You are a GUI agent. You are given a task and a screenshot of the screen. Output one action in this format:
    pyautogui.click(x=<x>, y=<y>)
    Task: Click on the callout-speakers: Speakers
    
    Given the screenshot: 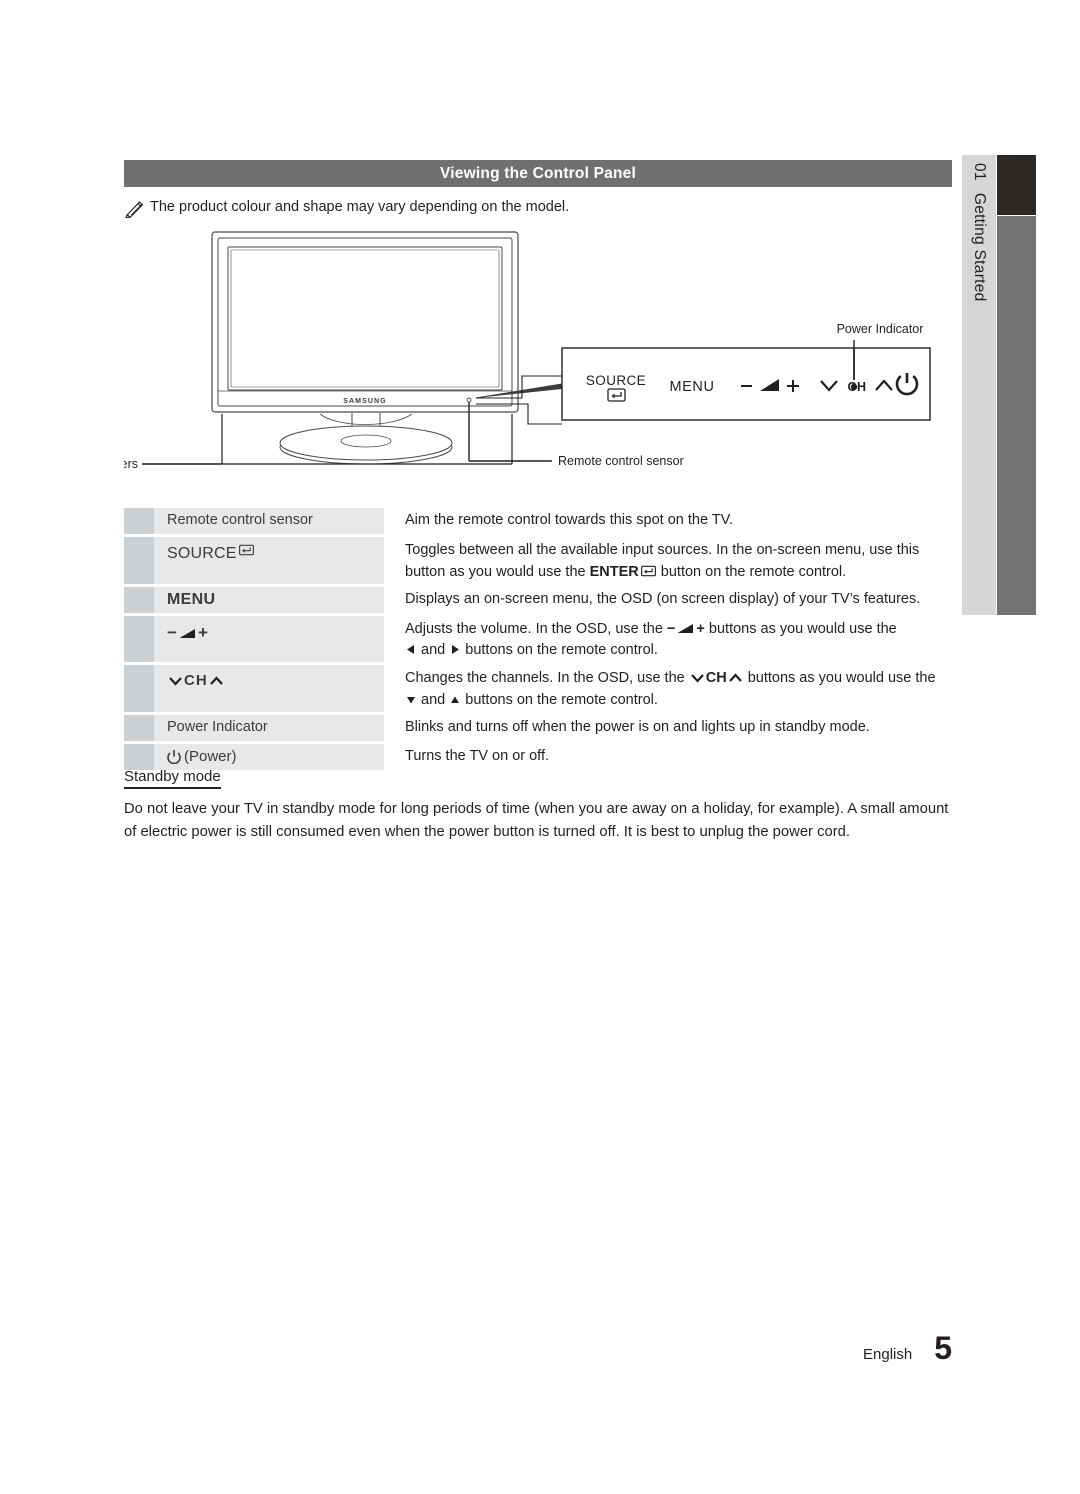 What is the action you would take?
    pyautogui.click(x=131, y=464)
    